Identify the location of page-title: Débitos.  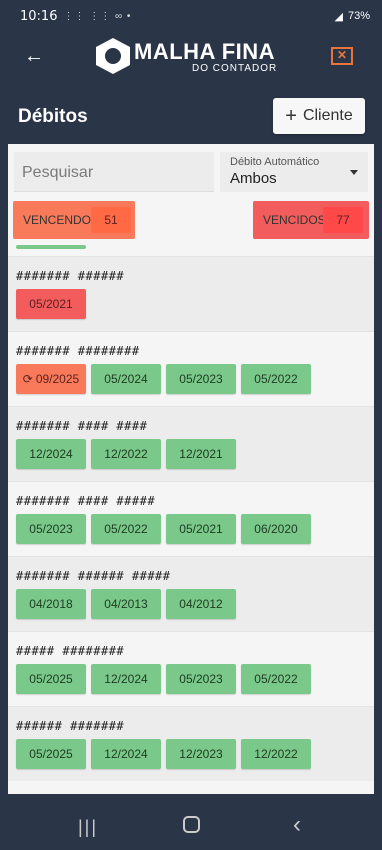
(53, 116).